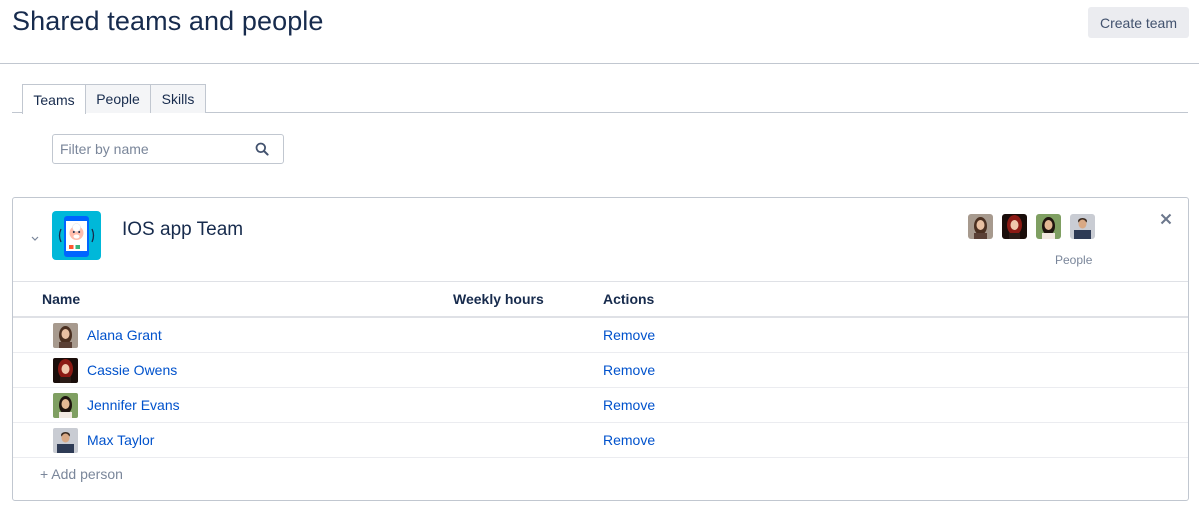 Image resolution: width=1199 pixels, height=508 pixels. Describe the element at coordinates (599, 63) in the screenshot. I see `header-divider` at that location.